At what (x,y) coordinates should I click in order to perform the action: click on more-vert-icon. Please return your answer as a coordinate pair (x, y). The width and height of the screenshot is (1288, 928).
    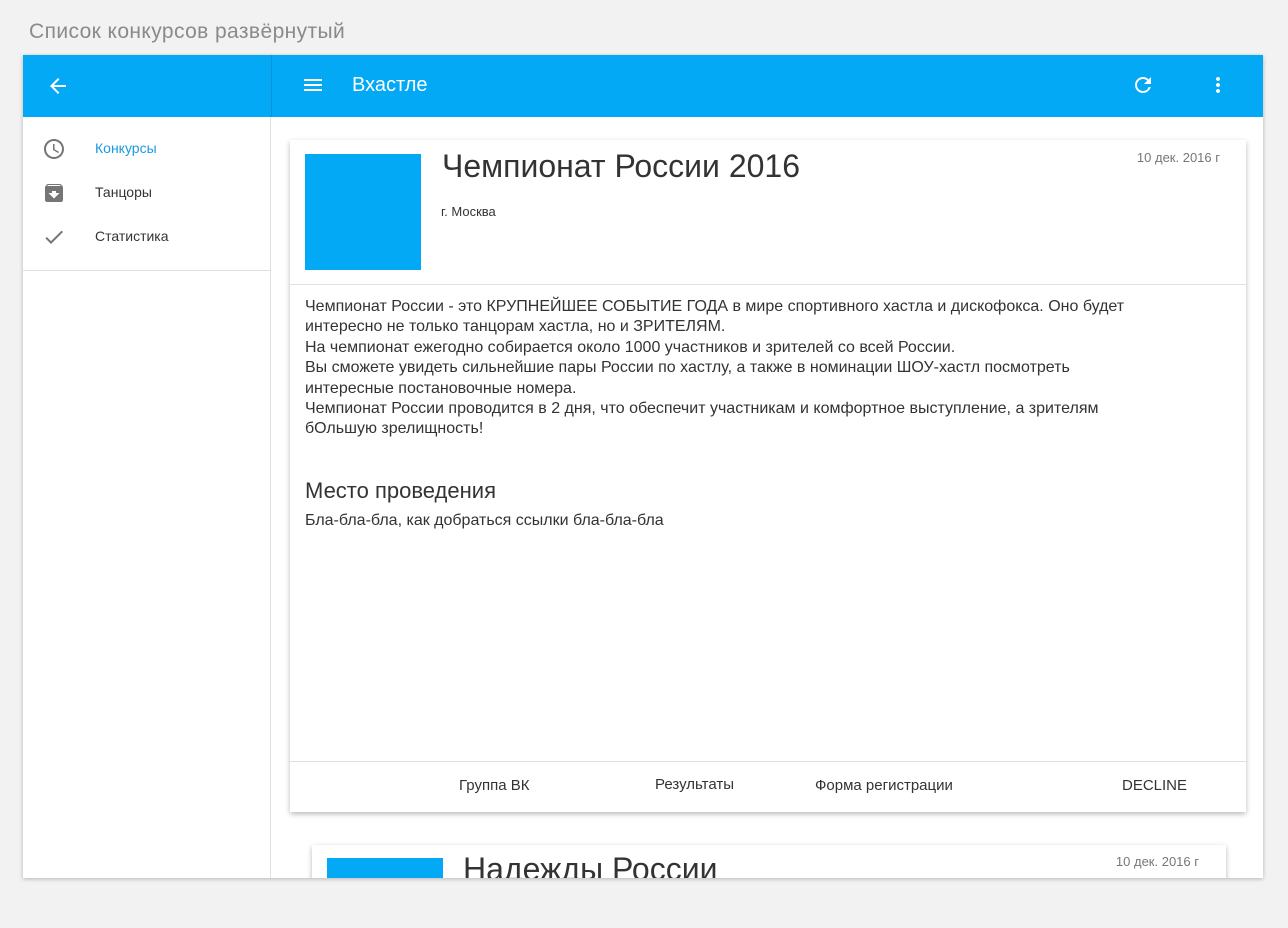
    Looking at the image, I should click on (1218, 85).